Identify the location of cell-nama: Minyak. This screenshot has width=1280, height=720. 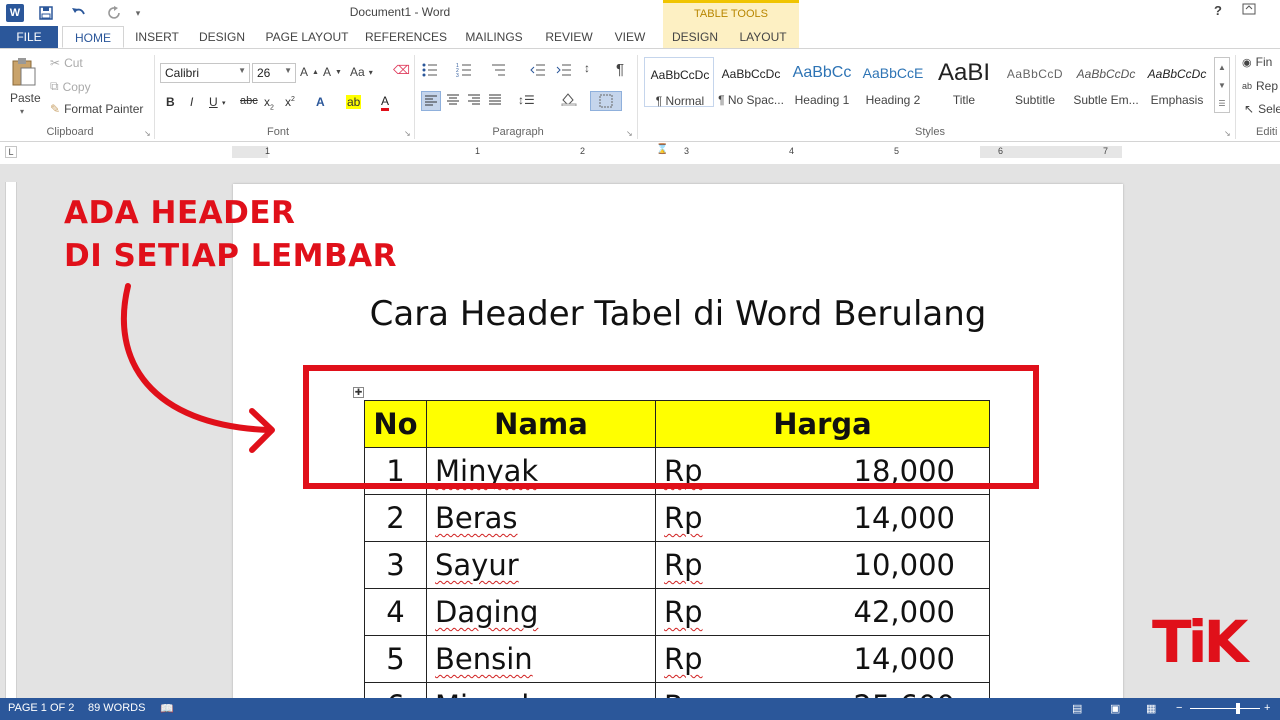
(541, 690).